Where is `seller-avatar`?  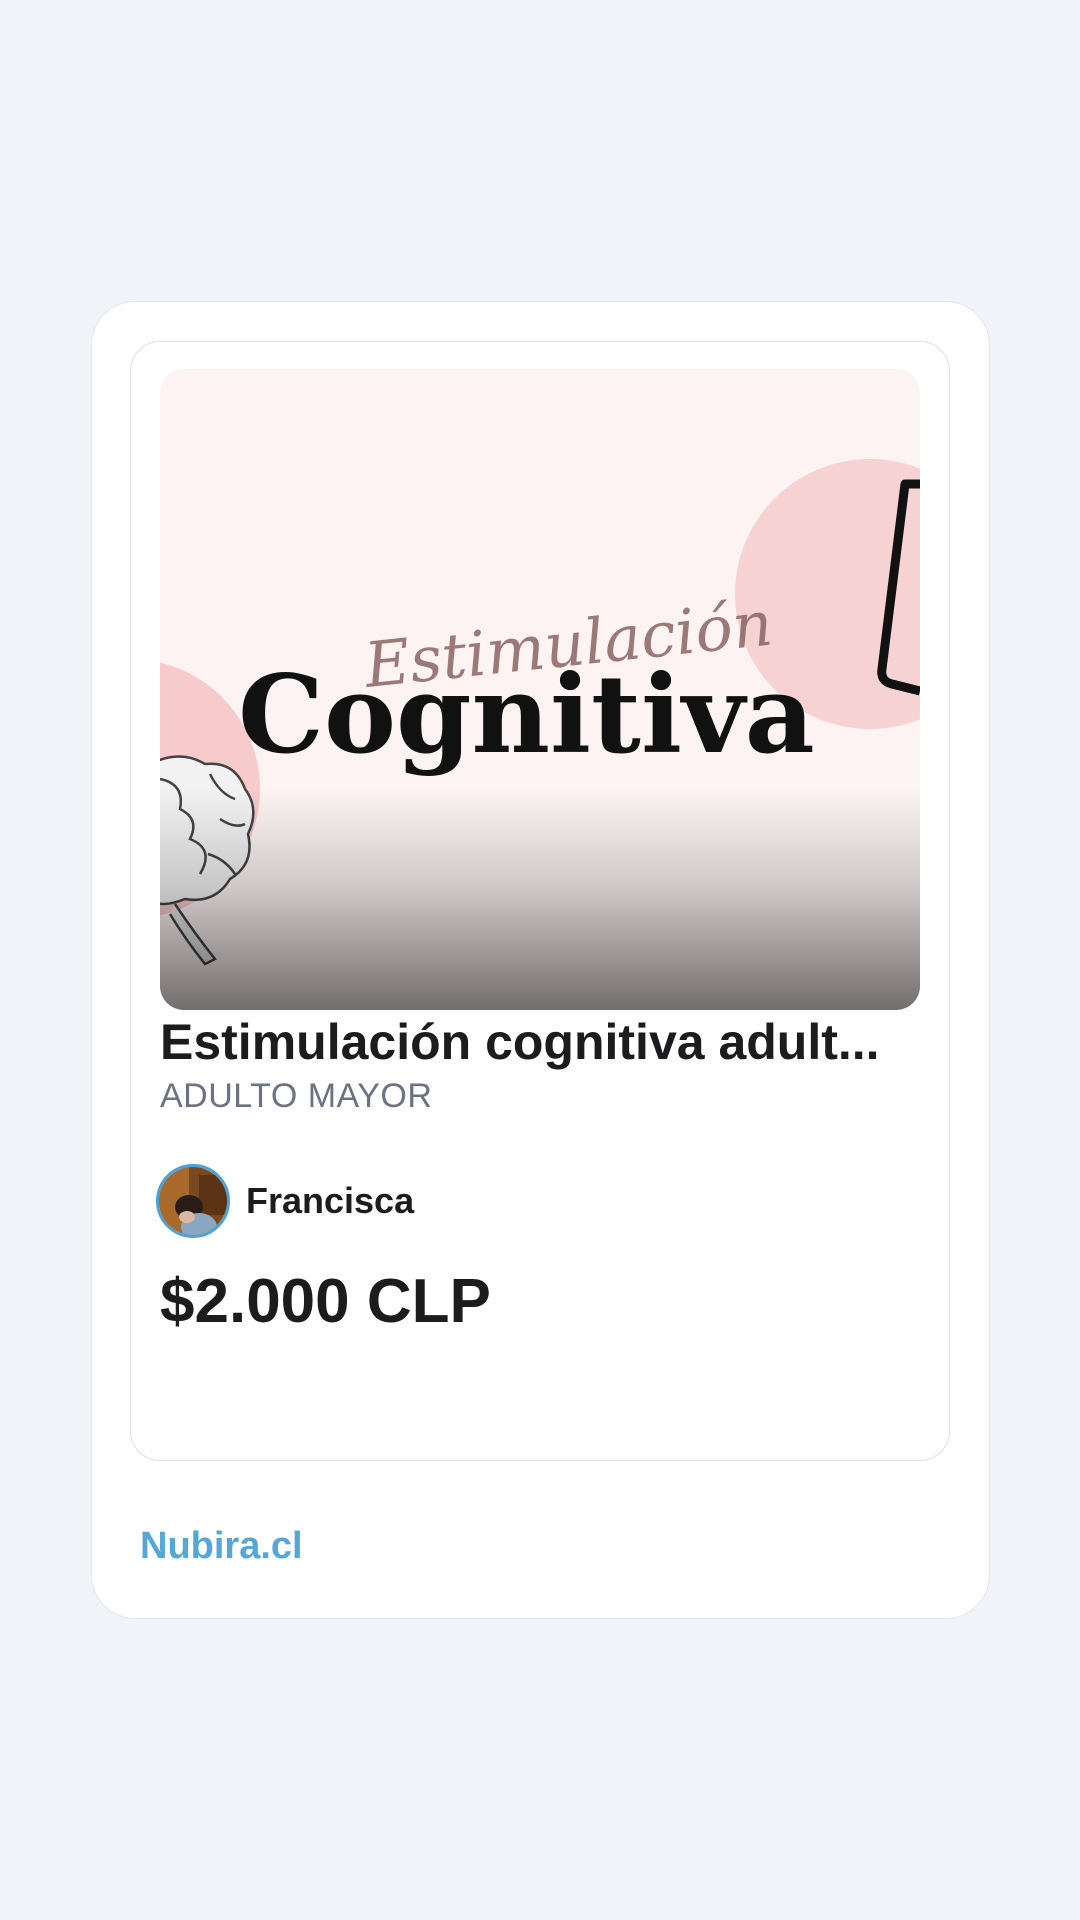
seller-avatar is located at coordinates (193, 1201).